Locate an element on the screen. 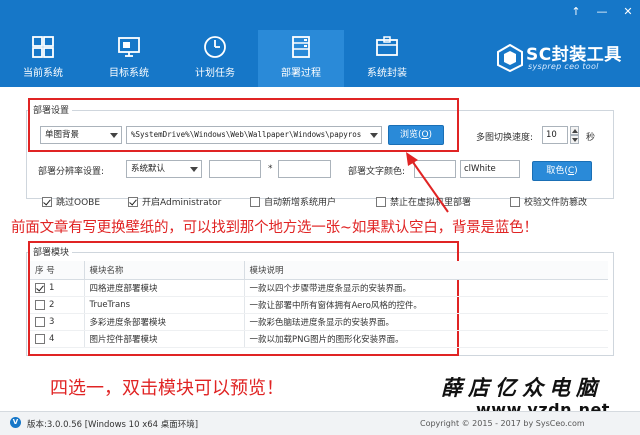 The width and height of the screenshot is (640, 435). version-icon: V is located at coordinates (15, 422).